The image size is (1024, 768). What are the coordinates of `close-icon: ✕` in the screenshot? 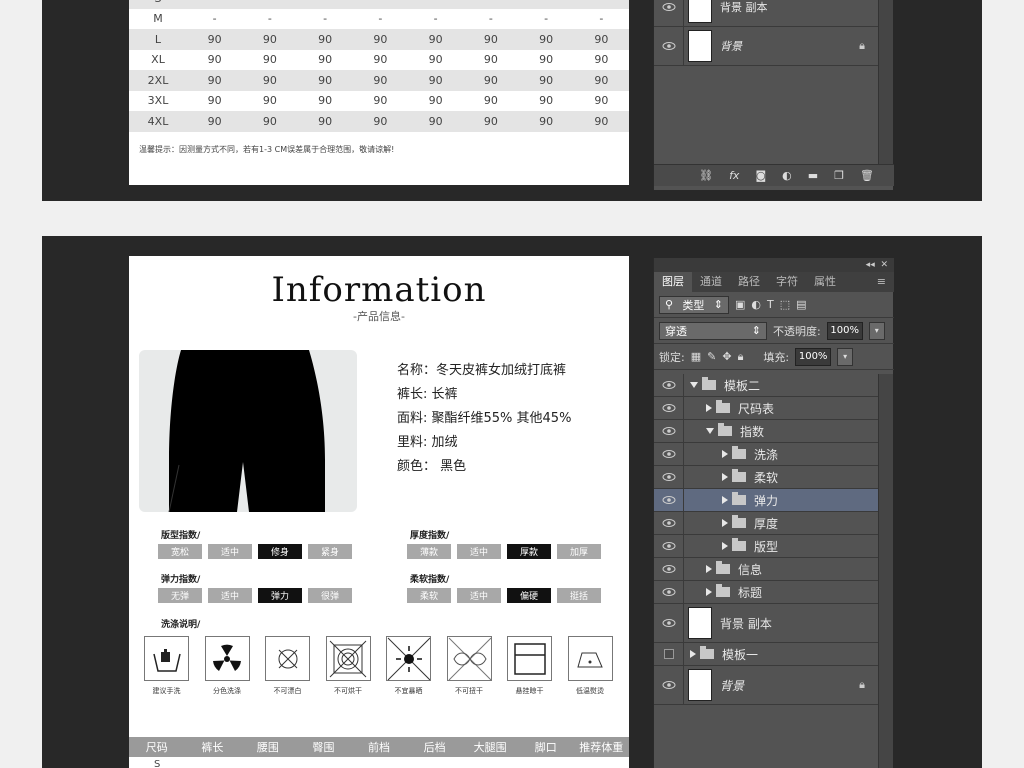 It's located at (884, 265).